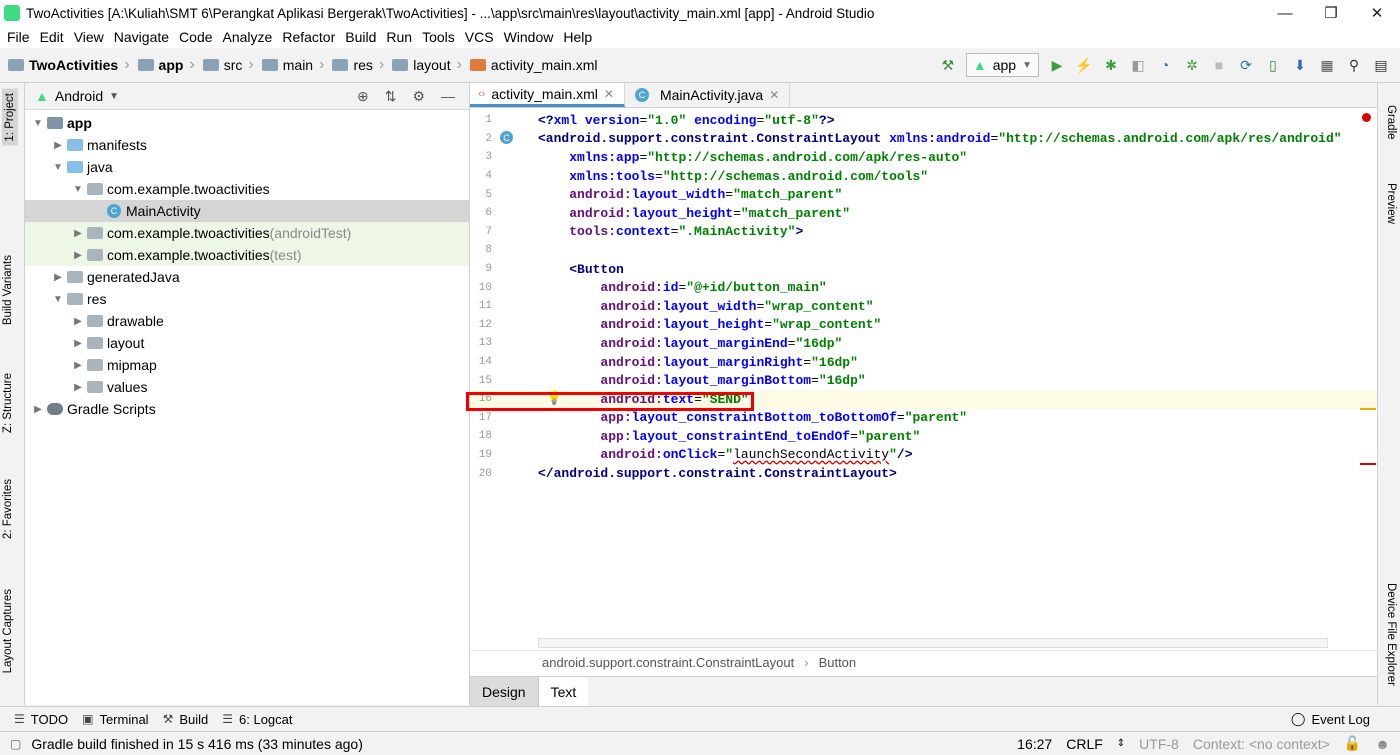 The image size is (1400, 755). Describe the element at coordinates (1285, 13) in the screenshot. I see `minimize-button: —` at that location.